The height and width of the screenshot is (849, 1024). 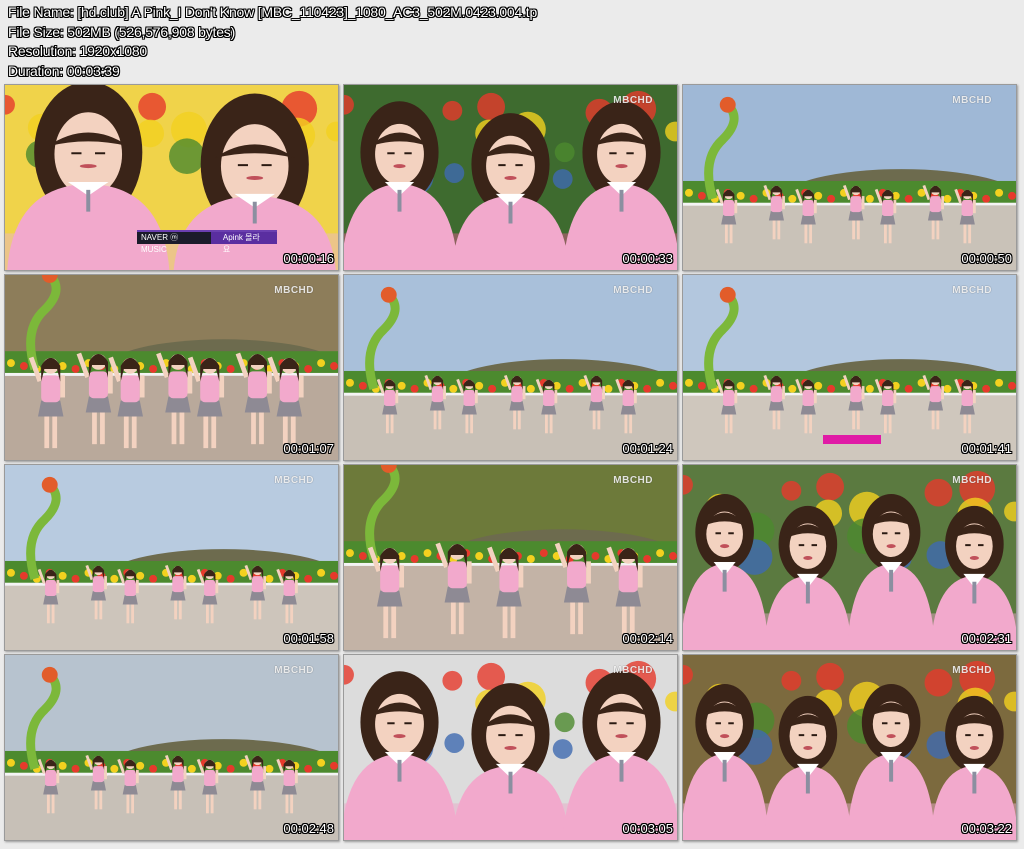 What do you see at coordinates (852, 439) in the screenshot?
I see `lyric-caption-bar` at bounding box center [852, 439].